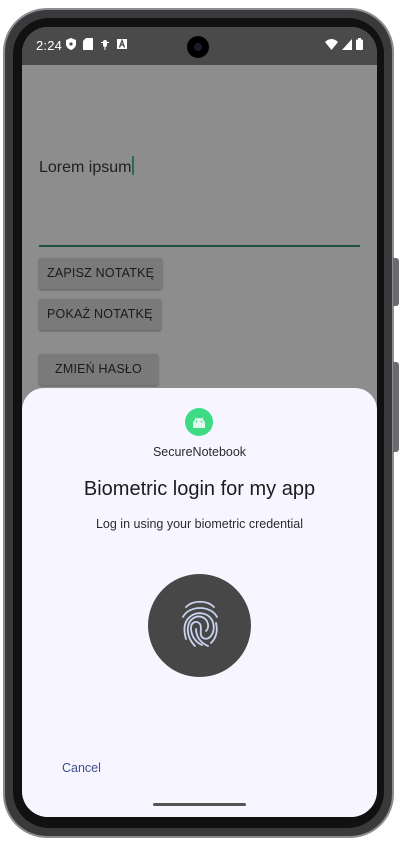  I want to click on note-input-underline, so click(199, 246).